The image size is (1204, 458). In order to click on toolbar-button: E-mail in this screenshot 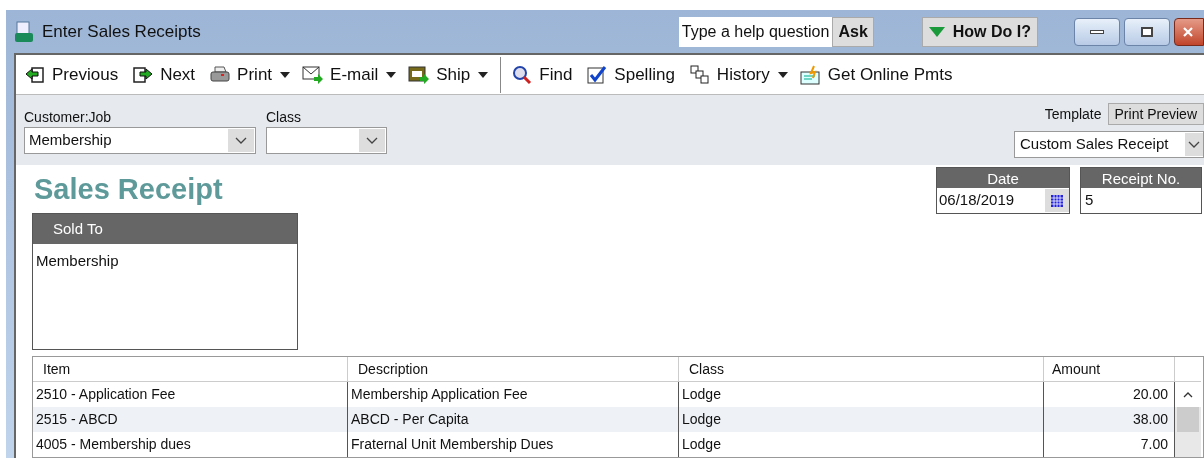, I will do `click(347, 74)`.